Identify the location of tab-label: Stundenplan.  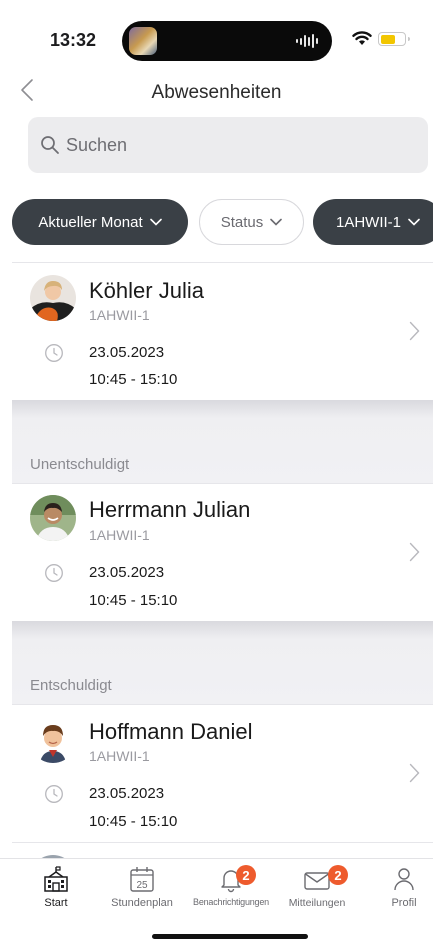
(142, 903).